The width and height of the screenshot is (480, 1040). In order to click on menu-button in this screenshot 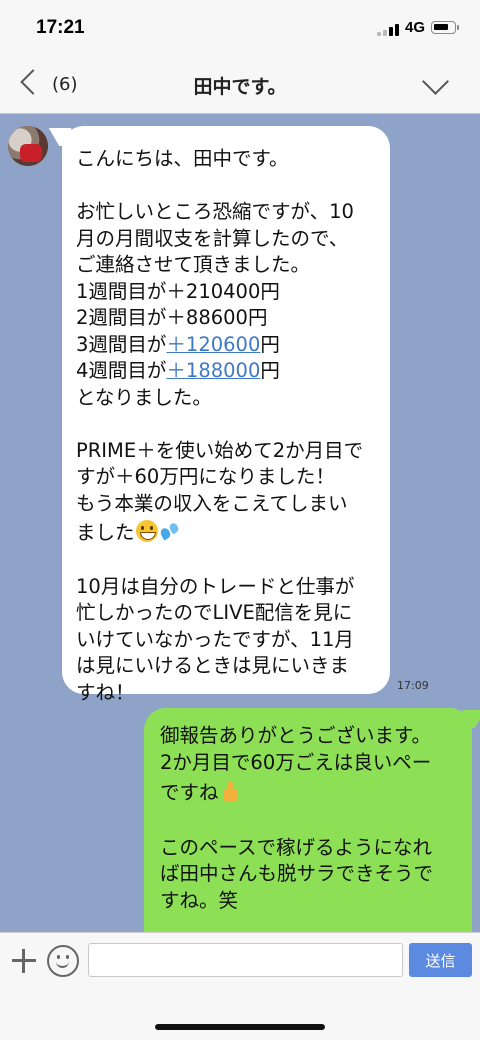, I will do `click(436, 85)`.